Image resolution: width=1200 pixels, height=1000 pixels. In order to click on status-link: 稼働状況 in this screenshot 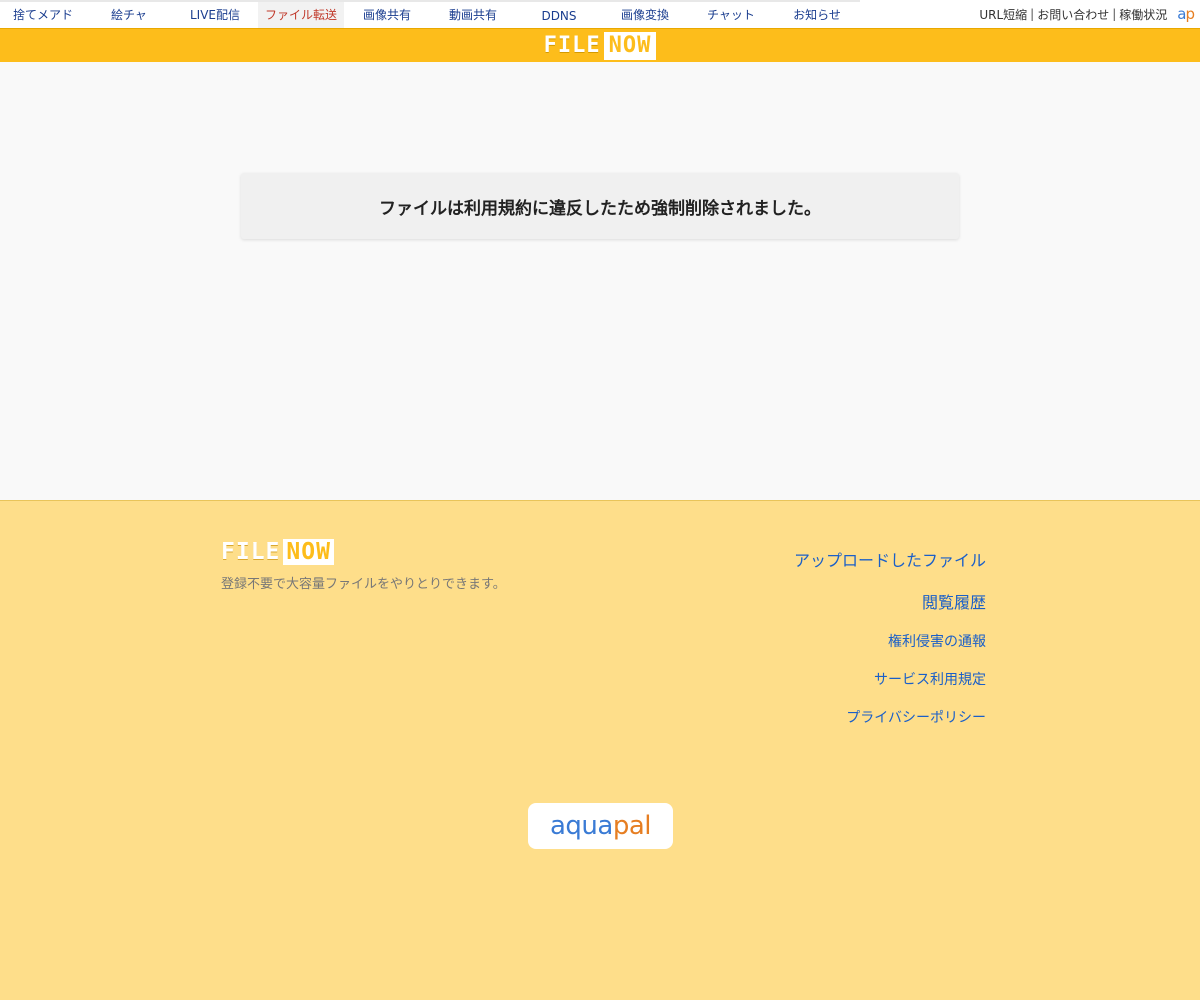, I will do `click(1143, 14)`.